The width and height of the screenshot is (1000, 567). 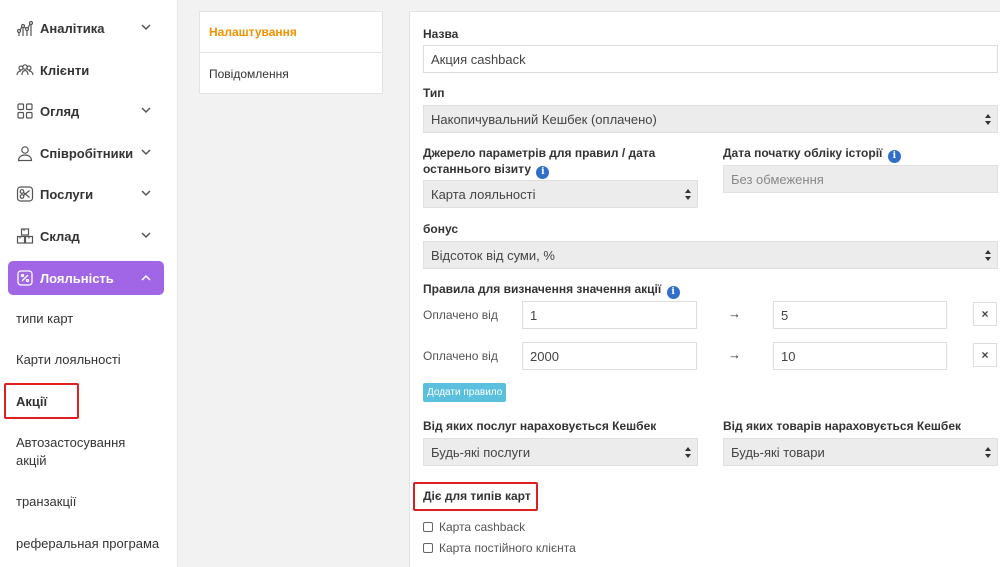 I want to click on services-label: Від яких послуг нараховується Кешбек, so click(x=540, y=426).